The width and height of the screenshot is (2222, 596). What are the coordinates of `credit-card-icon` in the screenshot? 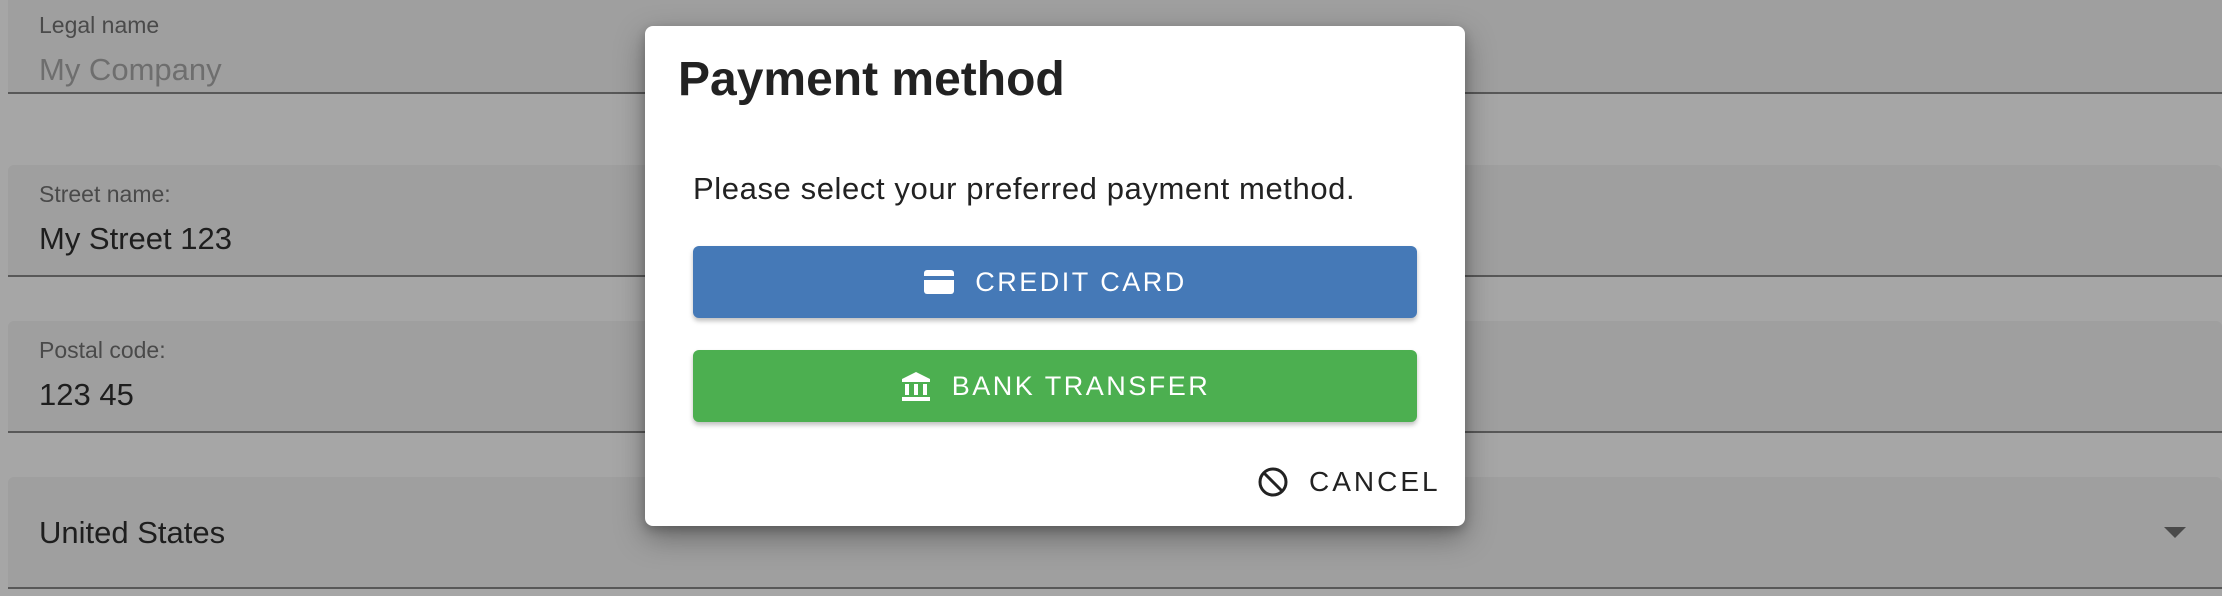 It's located at (939, 282).